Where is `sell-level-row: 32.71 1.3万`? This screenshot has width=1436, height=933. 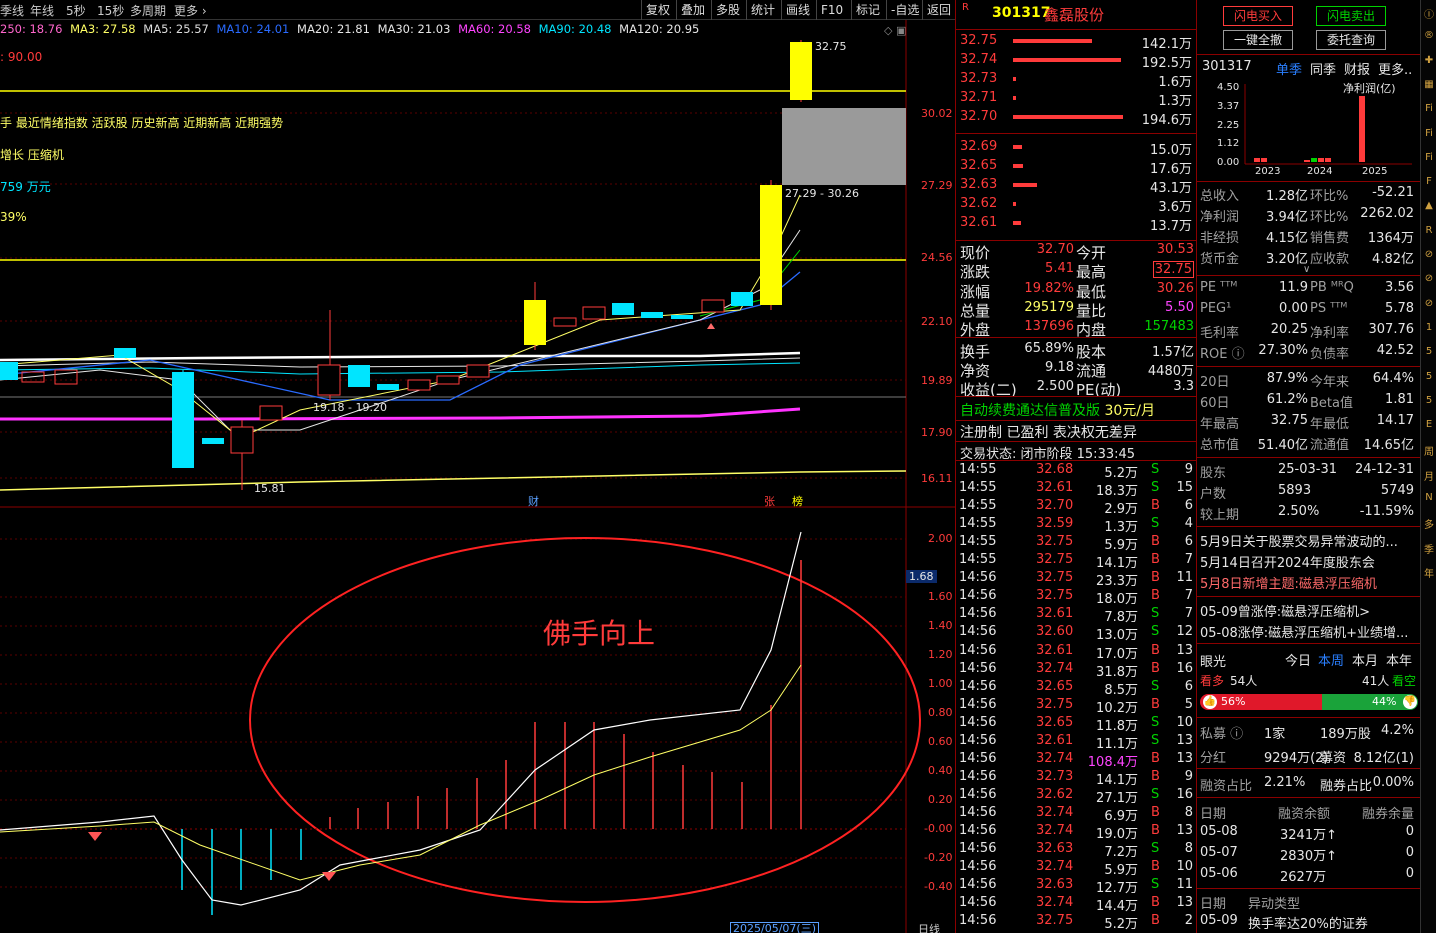
sell-level-row: 32.71 1.3万 is located at coordinates (1076, 99).